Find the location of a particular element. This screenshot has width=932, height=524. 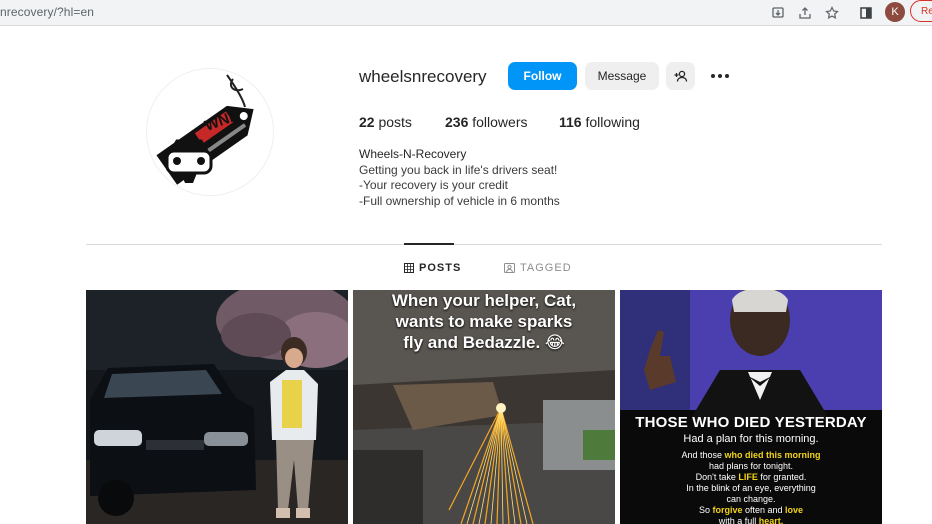

posts-count: 22 is located at coordinates (367, 122).